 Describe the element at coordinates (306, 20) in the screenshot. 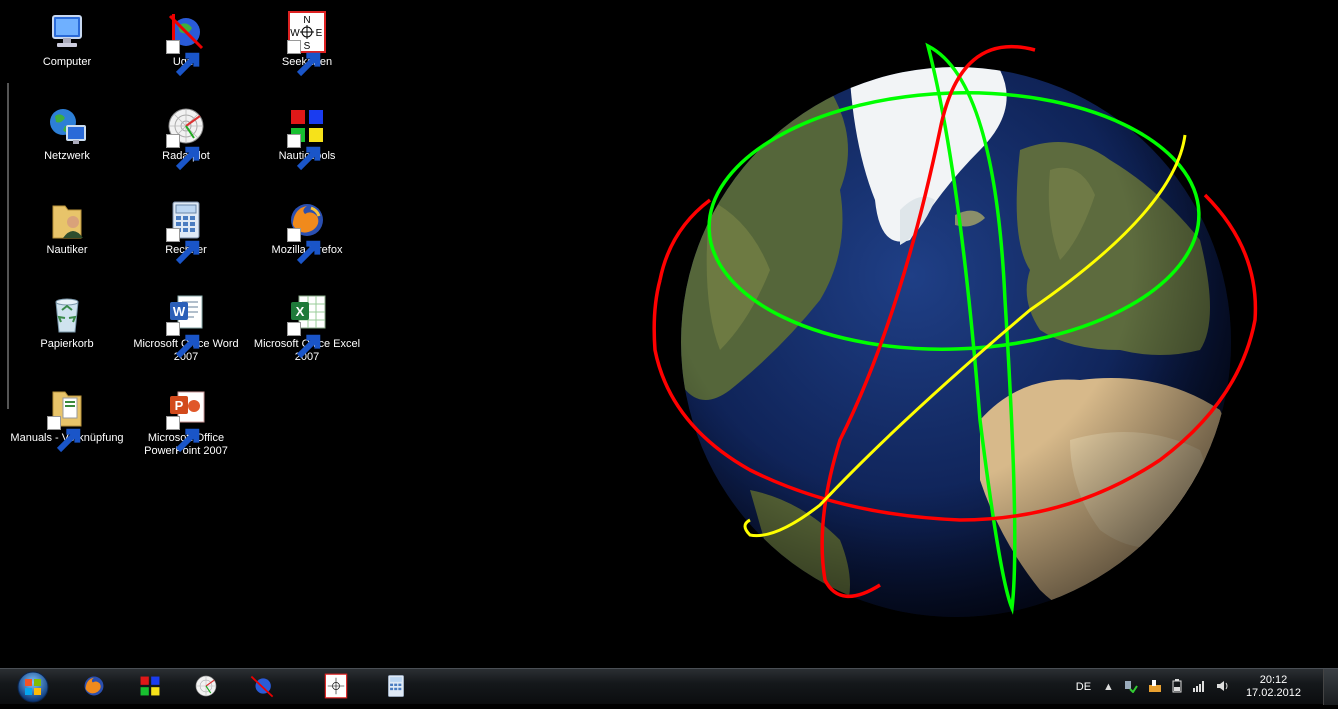

I see `svg-text: N` at that location.